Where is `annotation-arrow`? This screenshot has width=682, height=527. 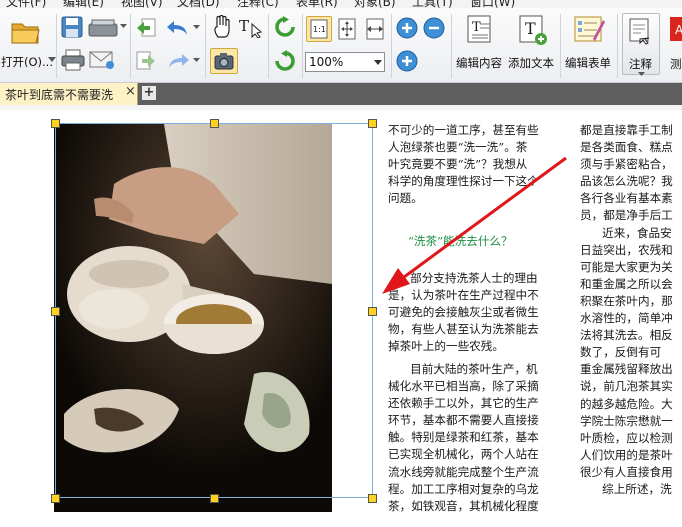 annotation-arrow is located at coordinates (474, 225).